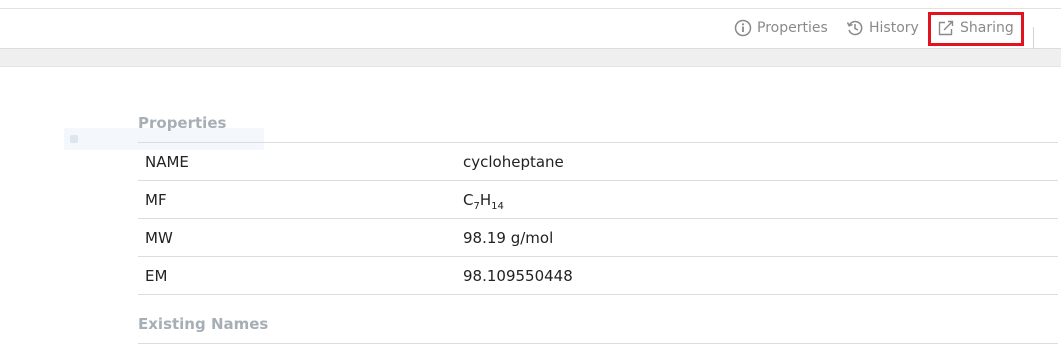 This screenshot has height=347, width=1061. Describe the element at coordinates (468, 199) in the screenshot. I see `formula-carbon: C` at that location.